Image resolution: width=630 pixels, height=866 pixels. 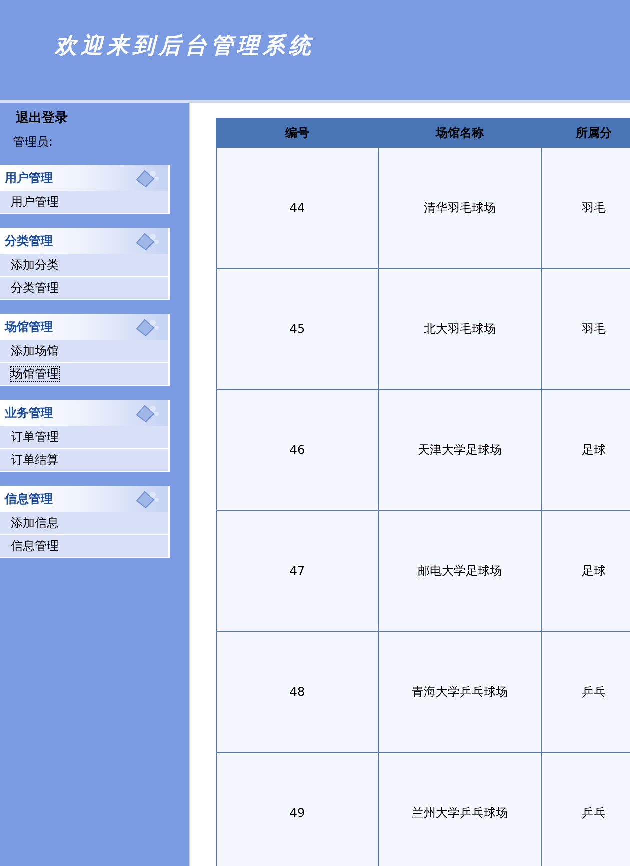 I want to click on menu-item: 场馆管理, so click(x=85, y=374).